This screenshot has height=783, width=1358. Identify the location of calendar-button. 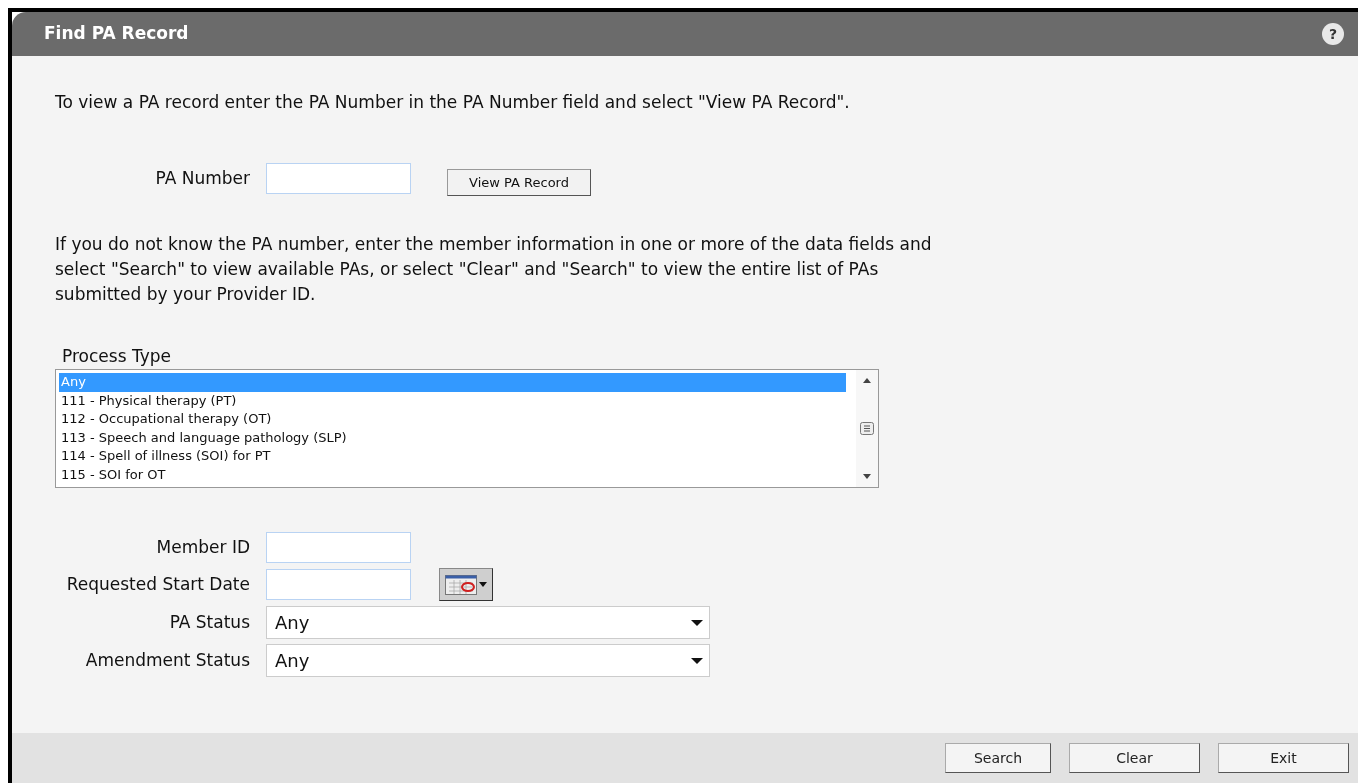
(466, 584).